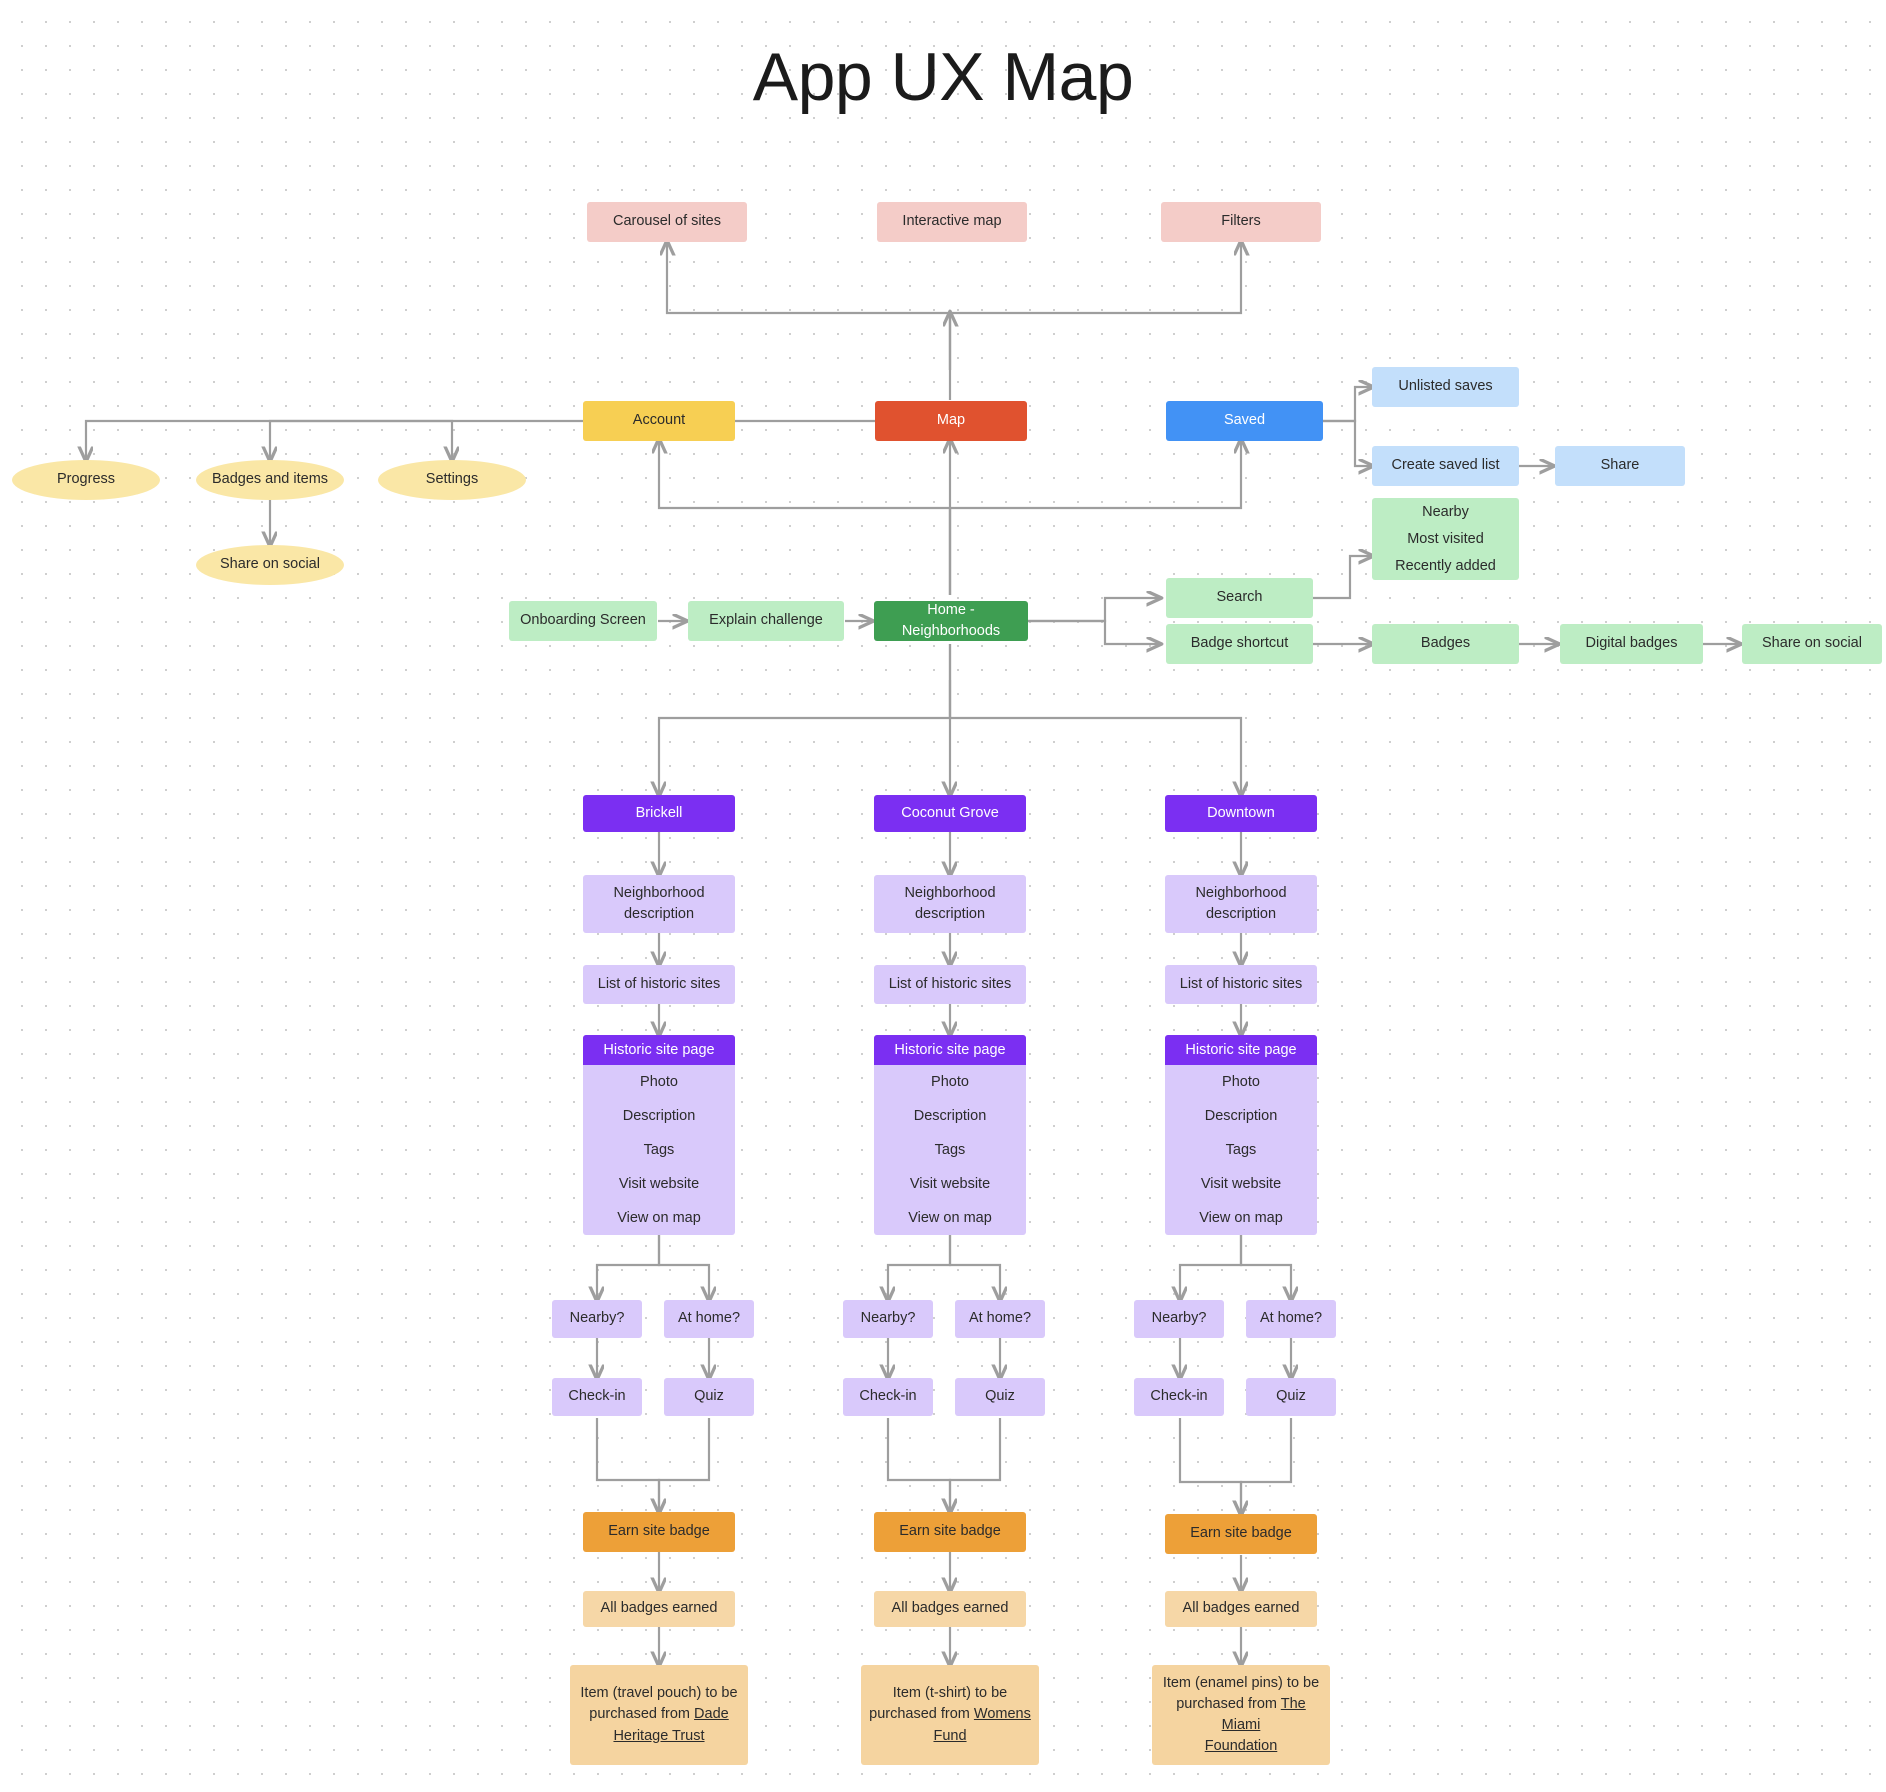 This screenshot has height=1792, width=1886. I want to click on node-explain-challenge: Explain challenge, so click(766, 621).